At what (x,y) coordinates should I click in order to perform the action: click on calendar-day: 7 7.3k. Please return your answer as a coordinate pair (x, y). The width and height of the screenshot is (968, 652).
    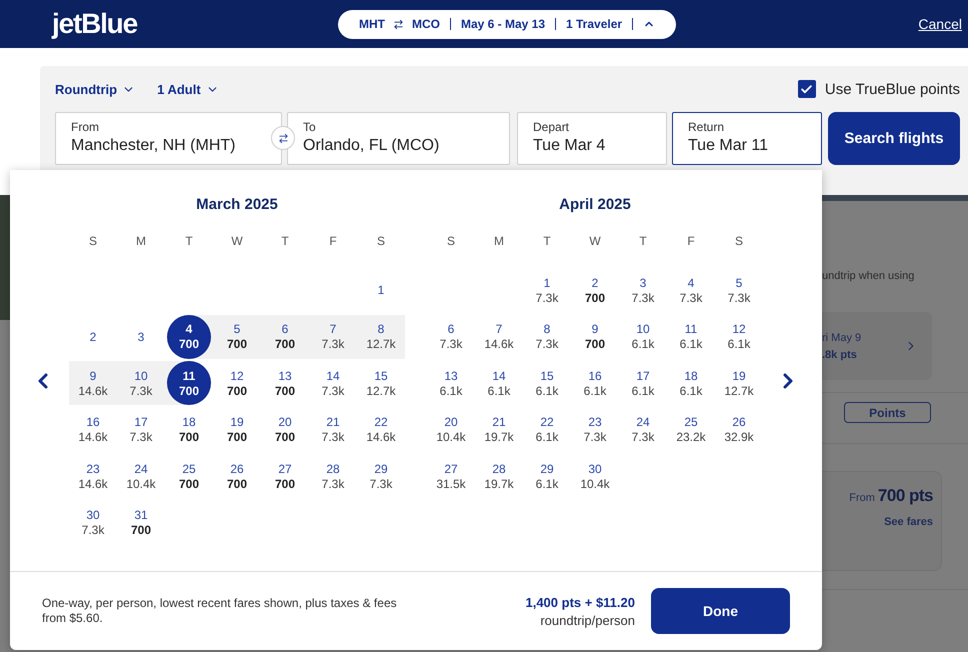
    Looking at the image, I should click on (333, 336).